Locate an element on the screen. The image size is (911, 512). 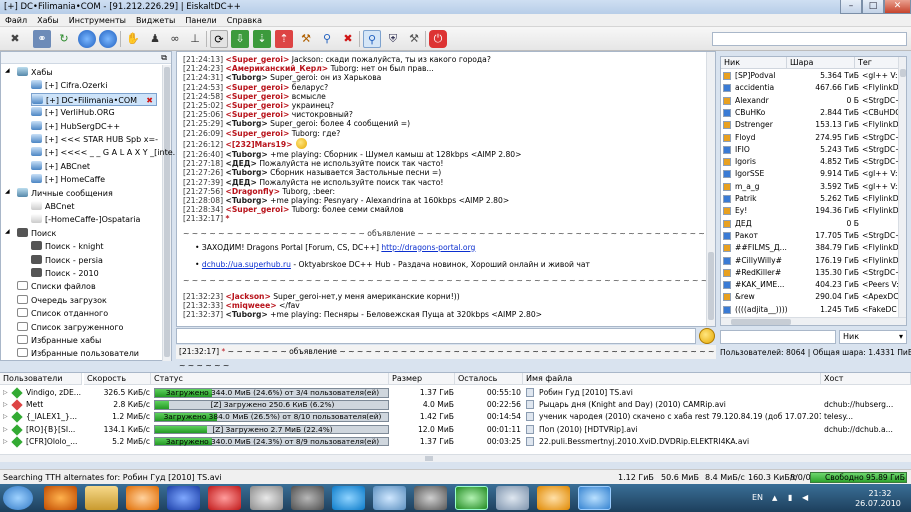
chat-scrollbar is located at coordinates (710, 189).